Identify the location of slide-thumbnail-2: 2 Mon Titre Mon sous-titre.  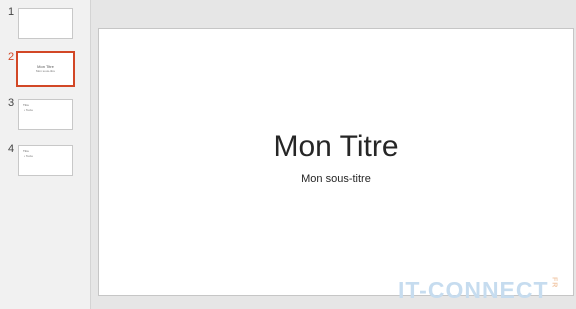
(45, 69).